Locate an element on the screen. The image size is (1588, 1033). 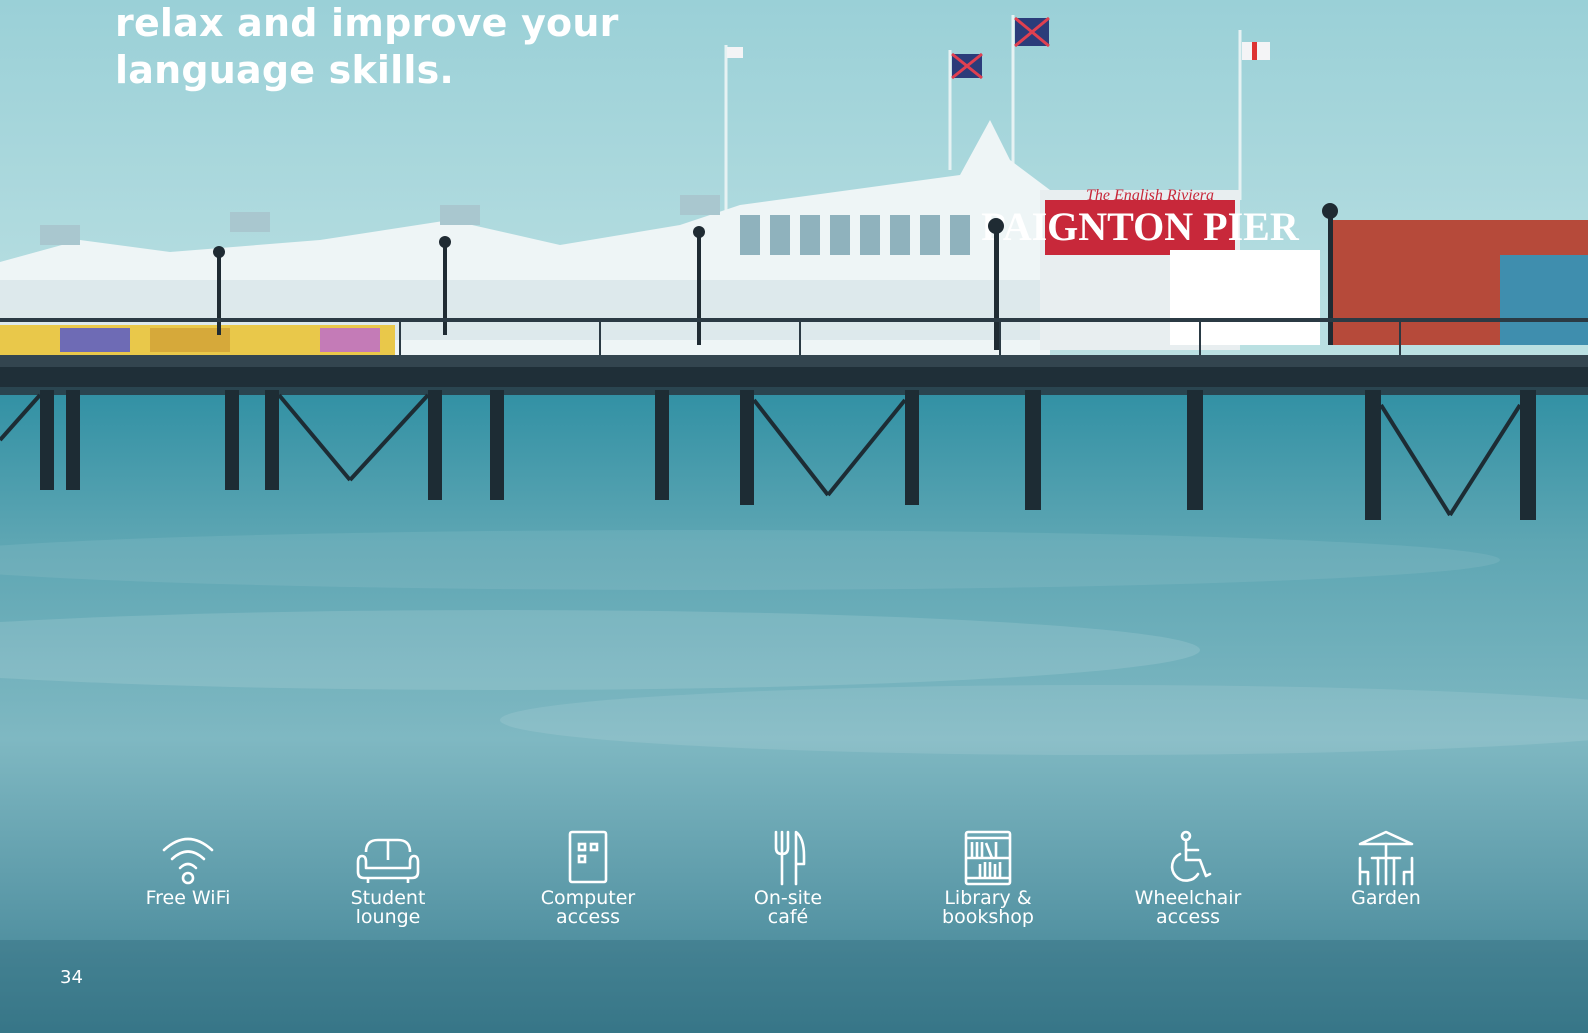
fork-knife-icon is located at coordinates (790, 858).